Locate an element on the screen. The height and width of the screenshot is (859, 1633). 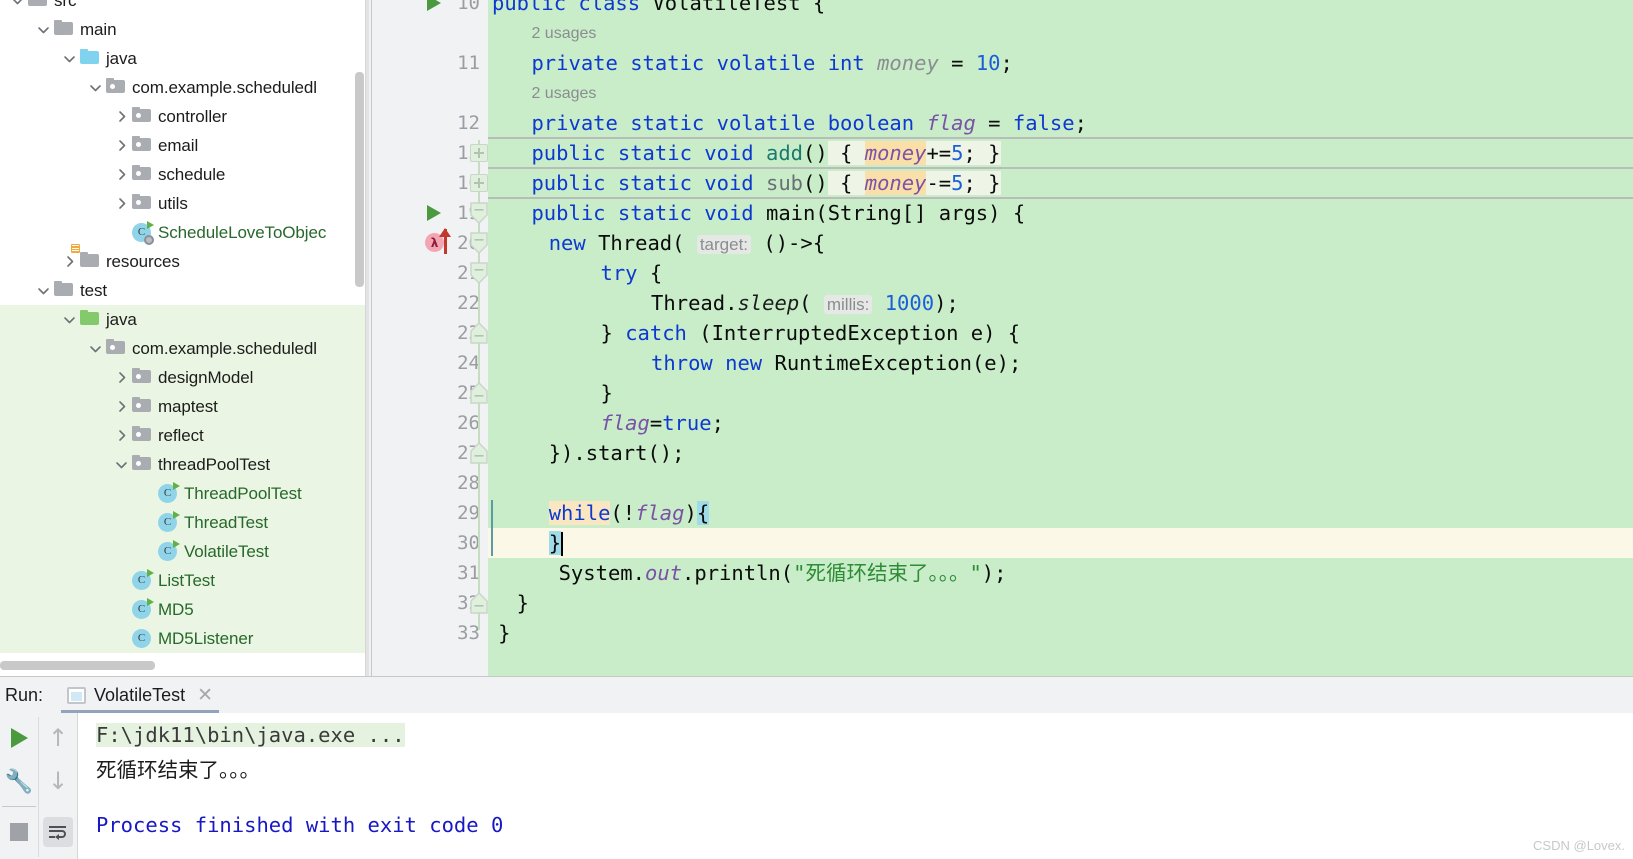
code-line-24: throw new RuntimeException(e); is located at coordinates (836, 363).